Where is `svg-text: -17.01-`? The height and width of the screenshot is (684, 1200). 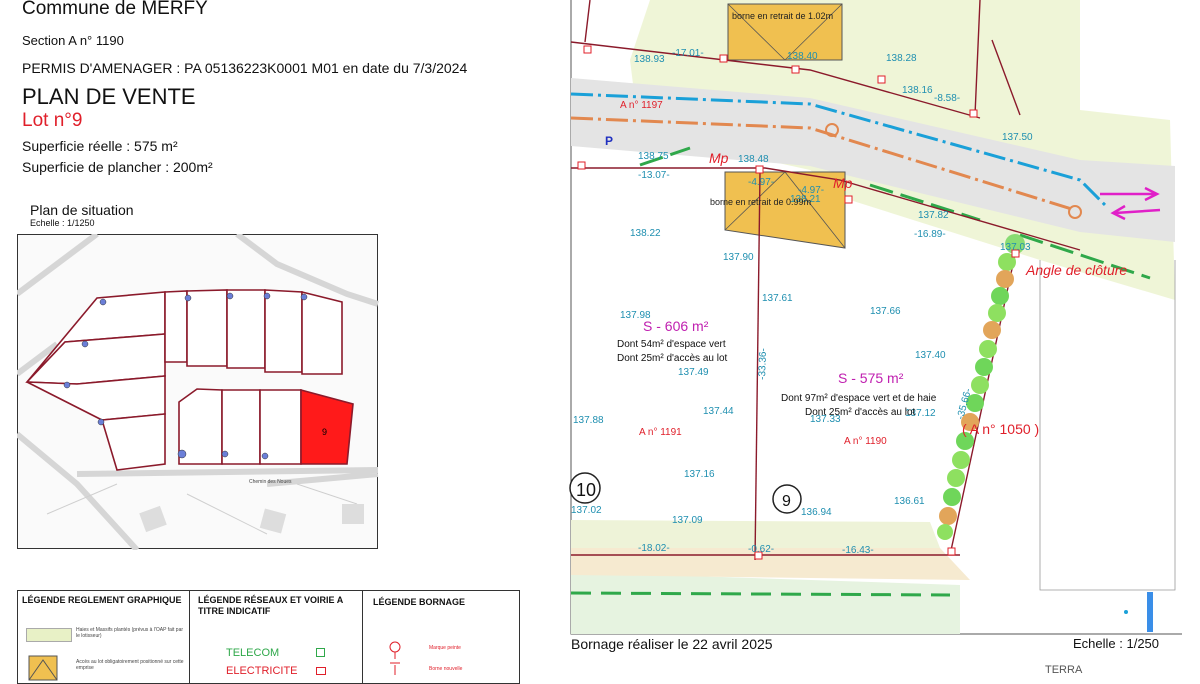 svg-text: -17.01- is located at coordinates (688, 53).